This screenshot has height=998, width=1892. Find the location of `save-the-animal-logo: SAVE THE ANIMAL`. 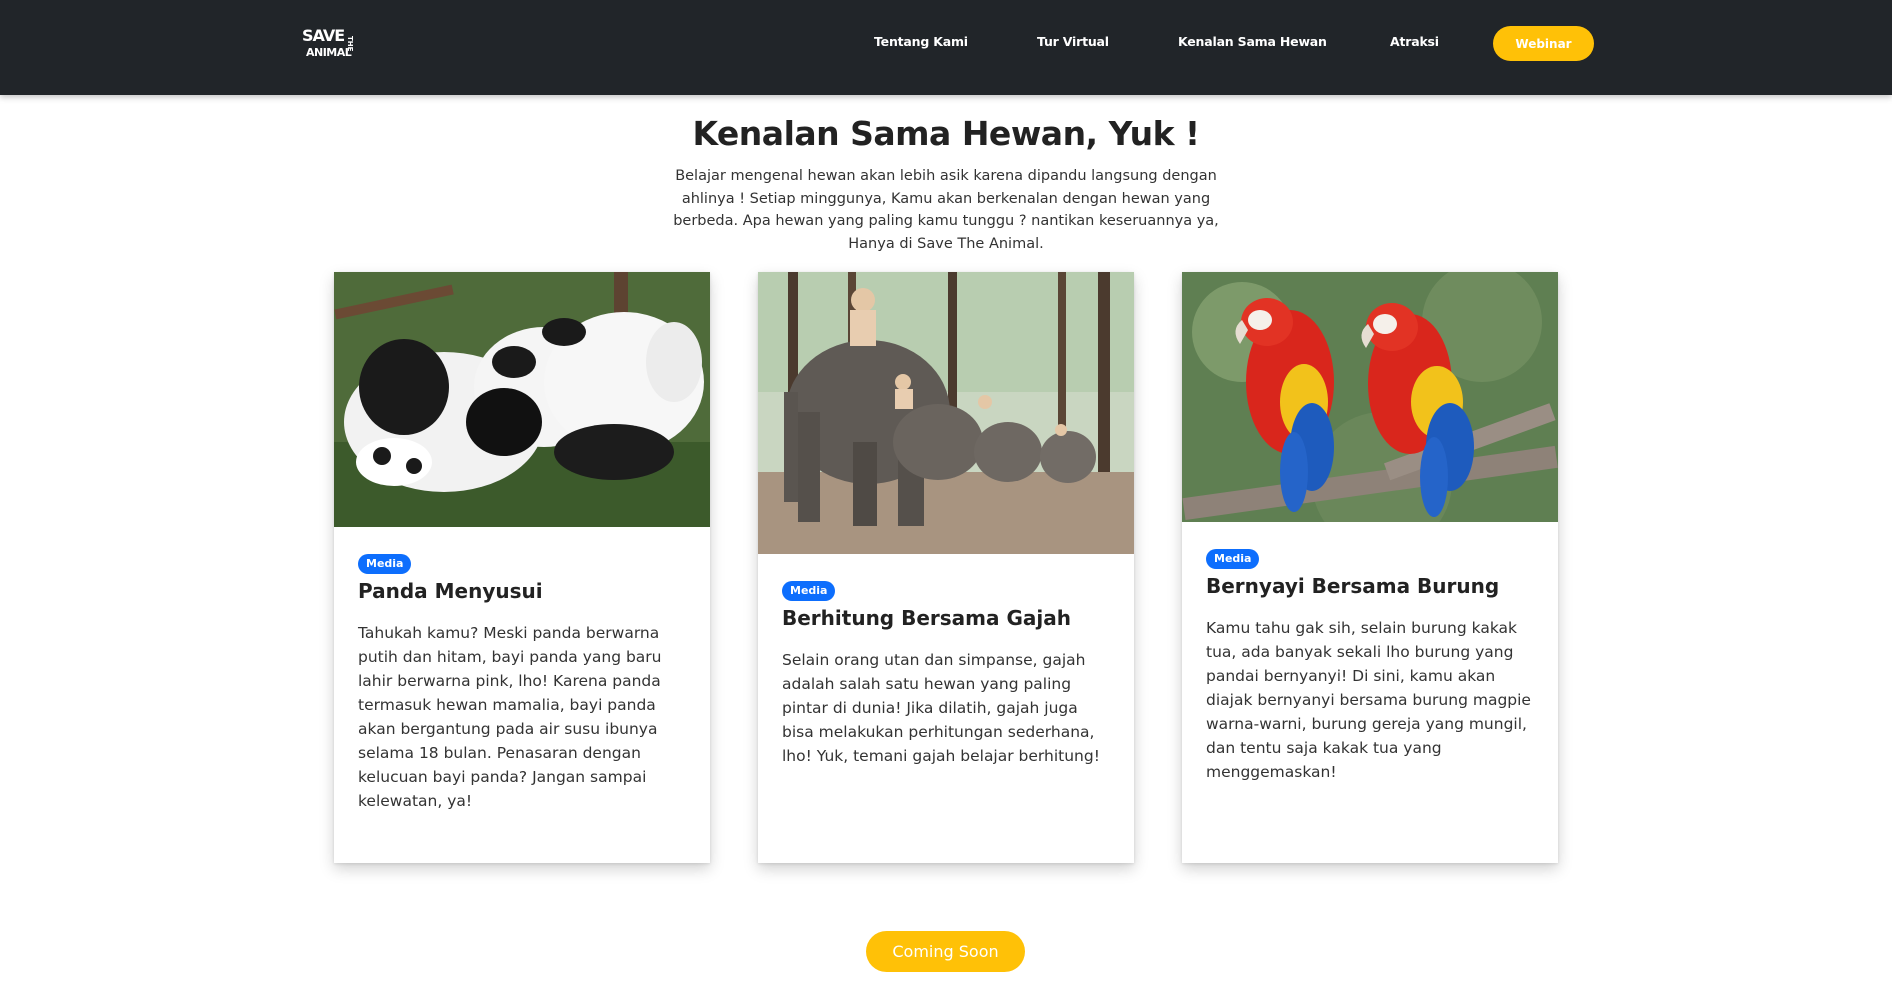

save-the-animal-logo: SAVE THE ANIMAL is located at coordinates (333, 43).